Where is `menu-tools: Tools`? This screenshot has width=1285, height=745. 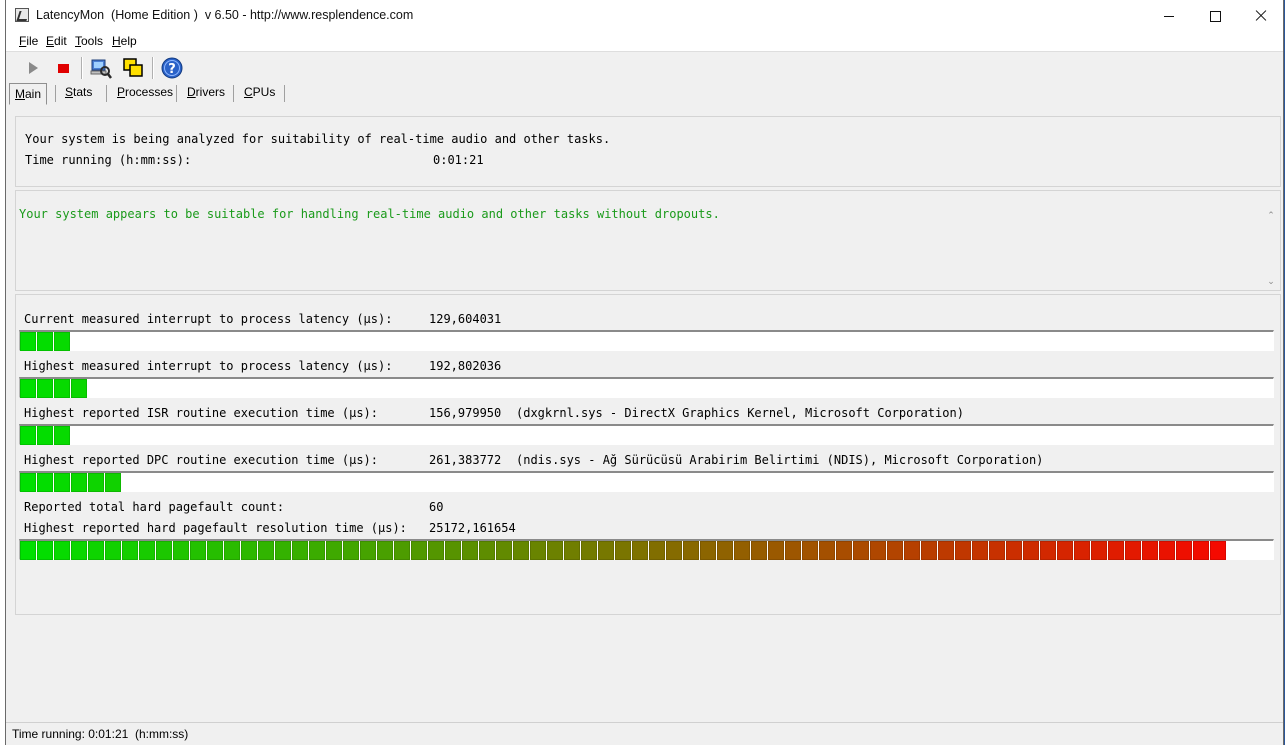 menu-tools: Tools is located at coordinates (89, 41).